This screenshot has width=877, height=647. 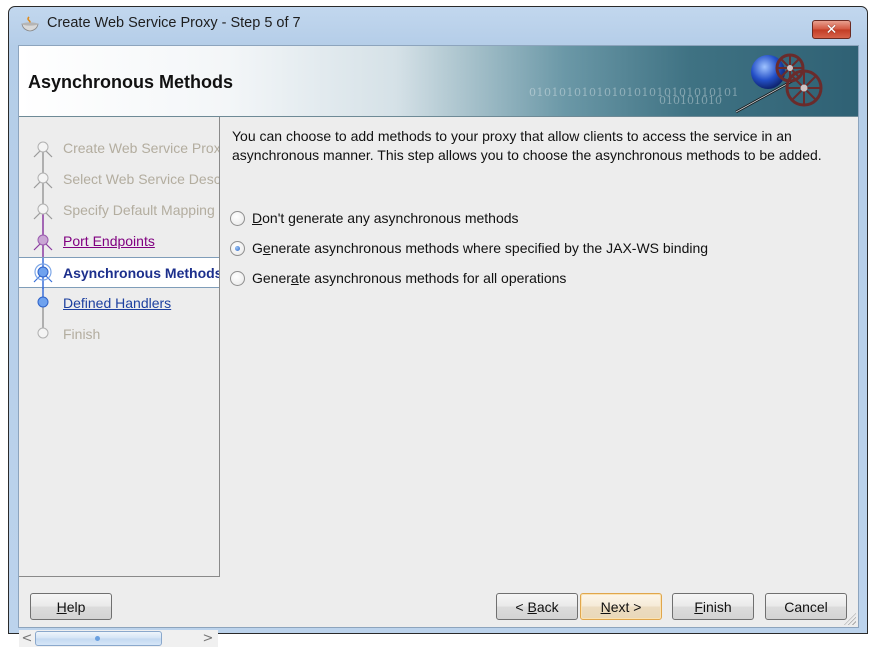 What do you see at coordinates (141, 179) in the screenshot?
I see `step-label: Select Web Service Description` at bounding box center [141, 179].